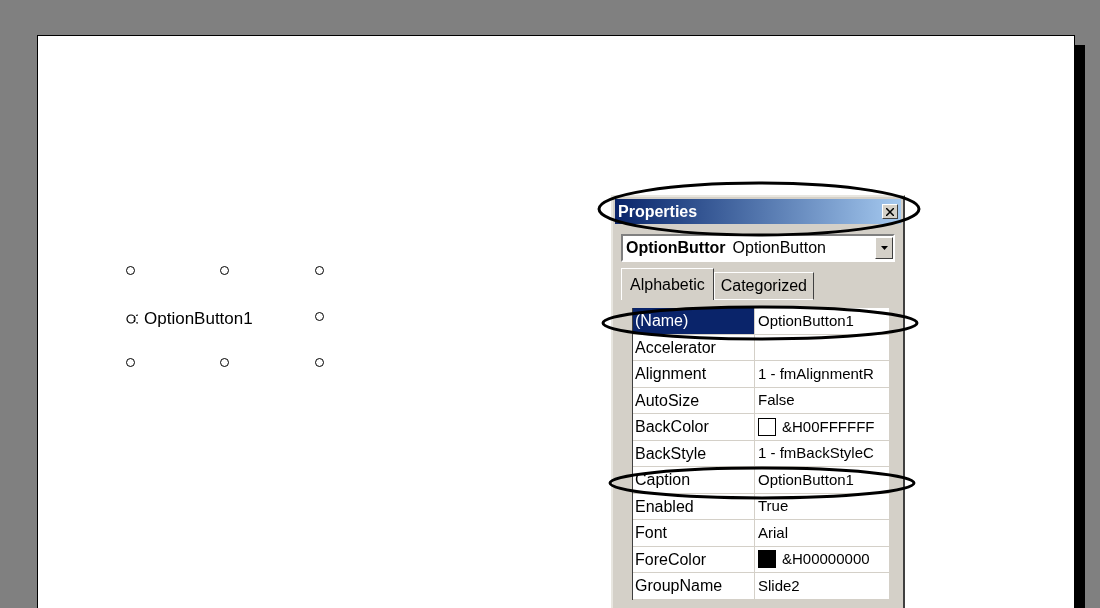 This screenshot has height=608, width=1100. I want to click on caret-icon, so click(884, 248).